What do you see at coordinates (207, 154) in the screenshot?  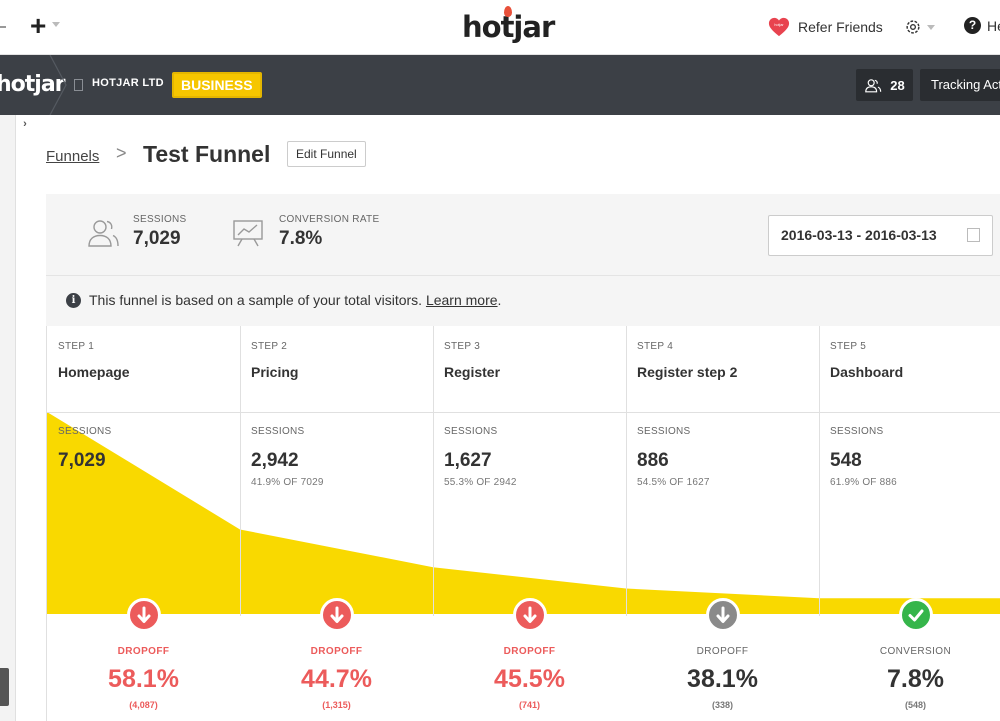 I see `page-title: Test Funnel` at bounding box center [207, 154].